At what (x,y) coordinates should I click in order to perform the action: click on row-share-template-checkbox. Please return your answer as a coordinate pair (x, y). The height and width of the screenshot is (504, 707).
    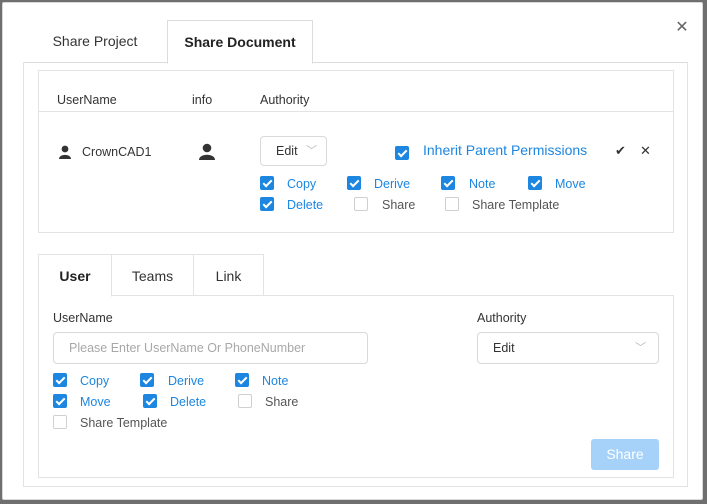
    Looking at the image, I should click on (452, 204).